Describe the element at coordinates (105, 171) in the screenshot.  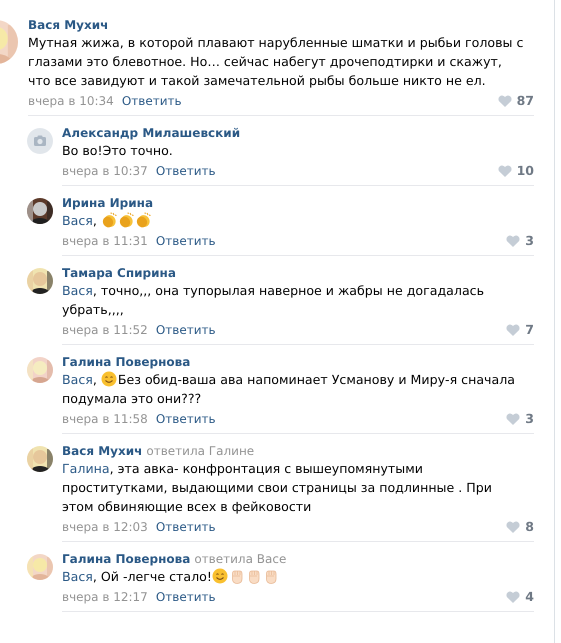
I see `comment-time: вчера в 10:37` at that location.